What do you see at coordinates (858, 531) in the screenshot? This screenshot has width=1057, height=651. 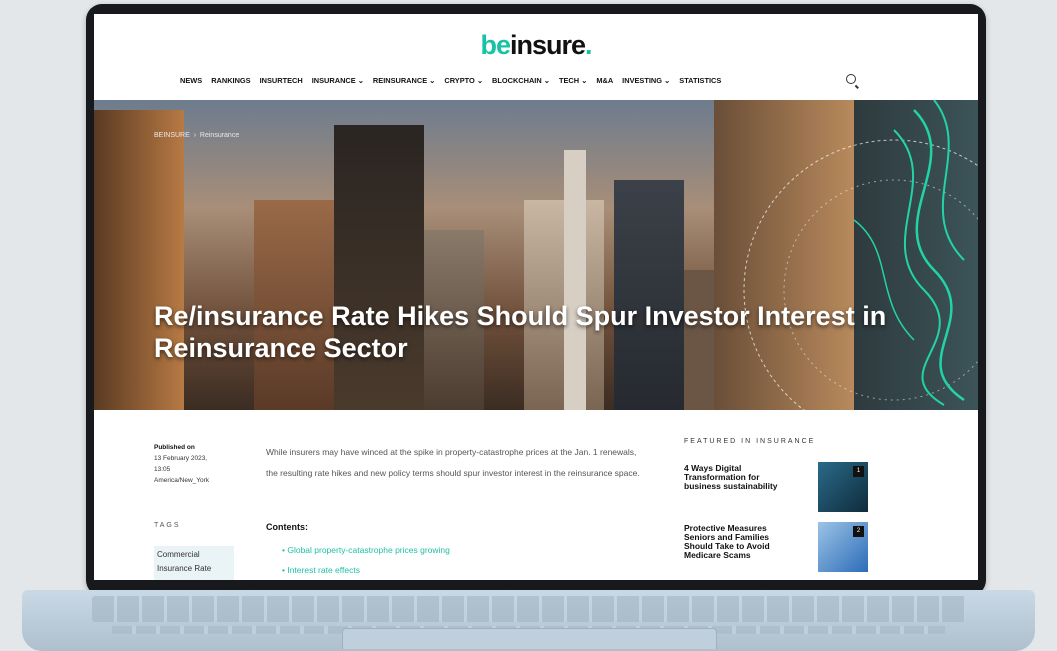 I see `rank-badge: 2` at bounding box center [858, 531].